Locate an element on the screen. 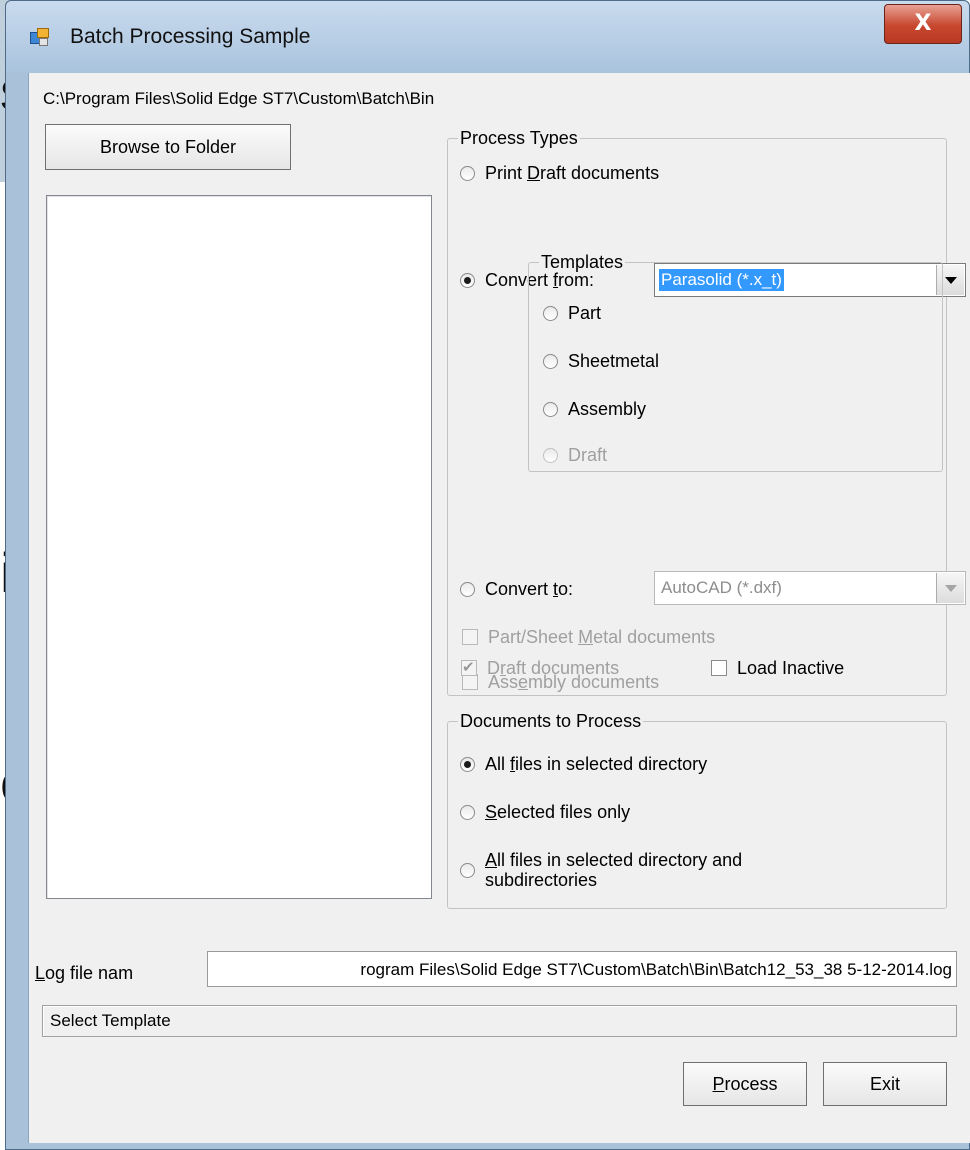 The image size is (970, 1150). print-draft-radio: Print Draft documents is located at coordinates (559, 173).